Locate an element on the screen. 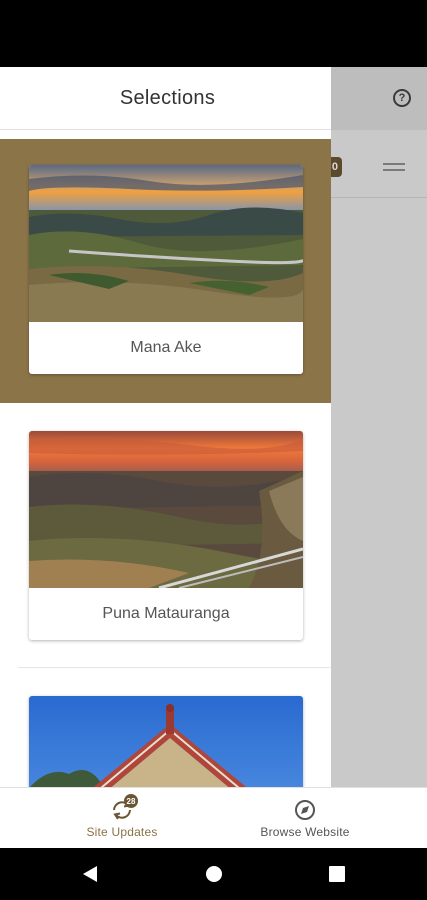 The image size is (427, 900). browse-website-button: Browse Website is located at coordinates (305, 818).